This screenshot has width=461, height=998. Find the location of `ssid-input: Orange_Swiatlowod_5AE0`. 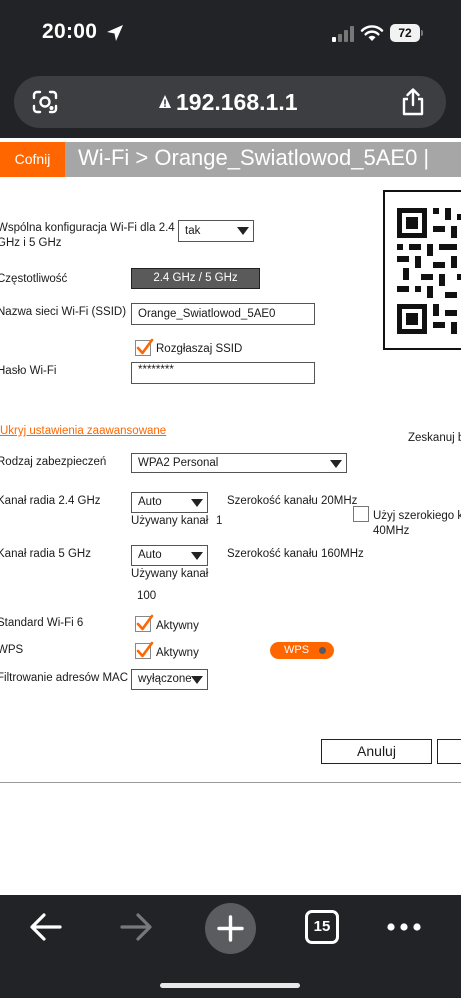

ssid-input: Orange_Swiatlowod_5AE0 is located at coordinates (223, 314).